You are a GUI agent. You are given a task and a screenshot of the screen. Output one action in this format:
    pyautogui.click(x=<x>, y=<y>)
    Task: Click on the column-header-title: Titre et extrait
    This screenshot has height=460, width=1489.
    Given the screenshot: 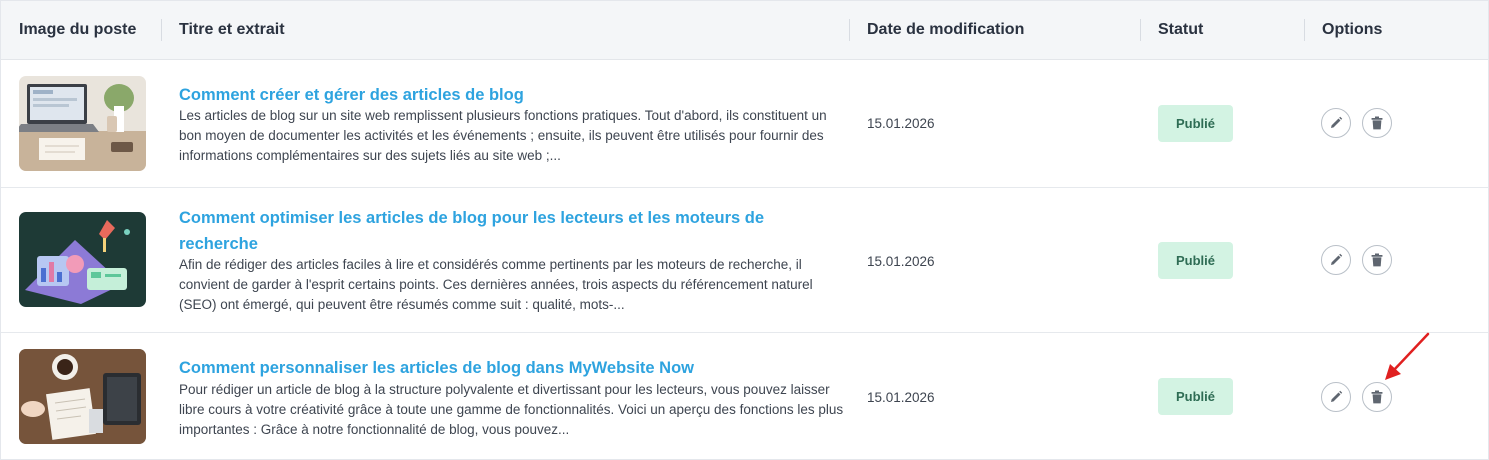 What is the action you would take?
    pyautogui.click(x=232, y=29)
    